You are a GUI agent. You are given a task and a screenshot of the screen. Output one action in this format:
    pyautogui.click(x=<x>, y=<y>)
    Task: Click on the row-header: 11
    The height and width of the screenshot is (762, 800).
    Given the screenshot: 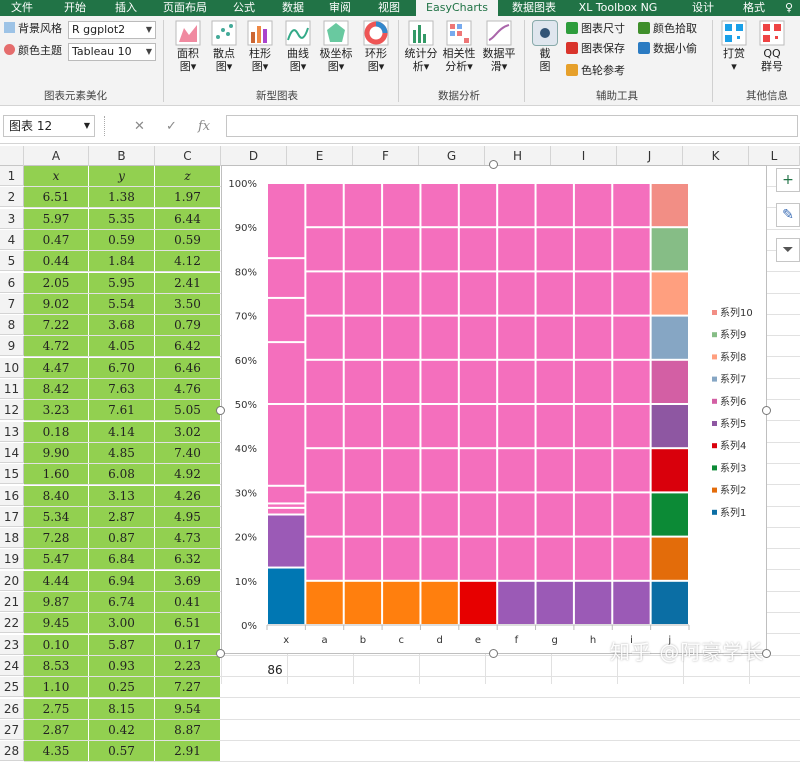 What is the action you would take?
    pyautogui.click(x=12, y=389)
    